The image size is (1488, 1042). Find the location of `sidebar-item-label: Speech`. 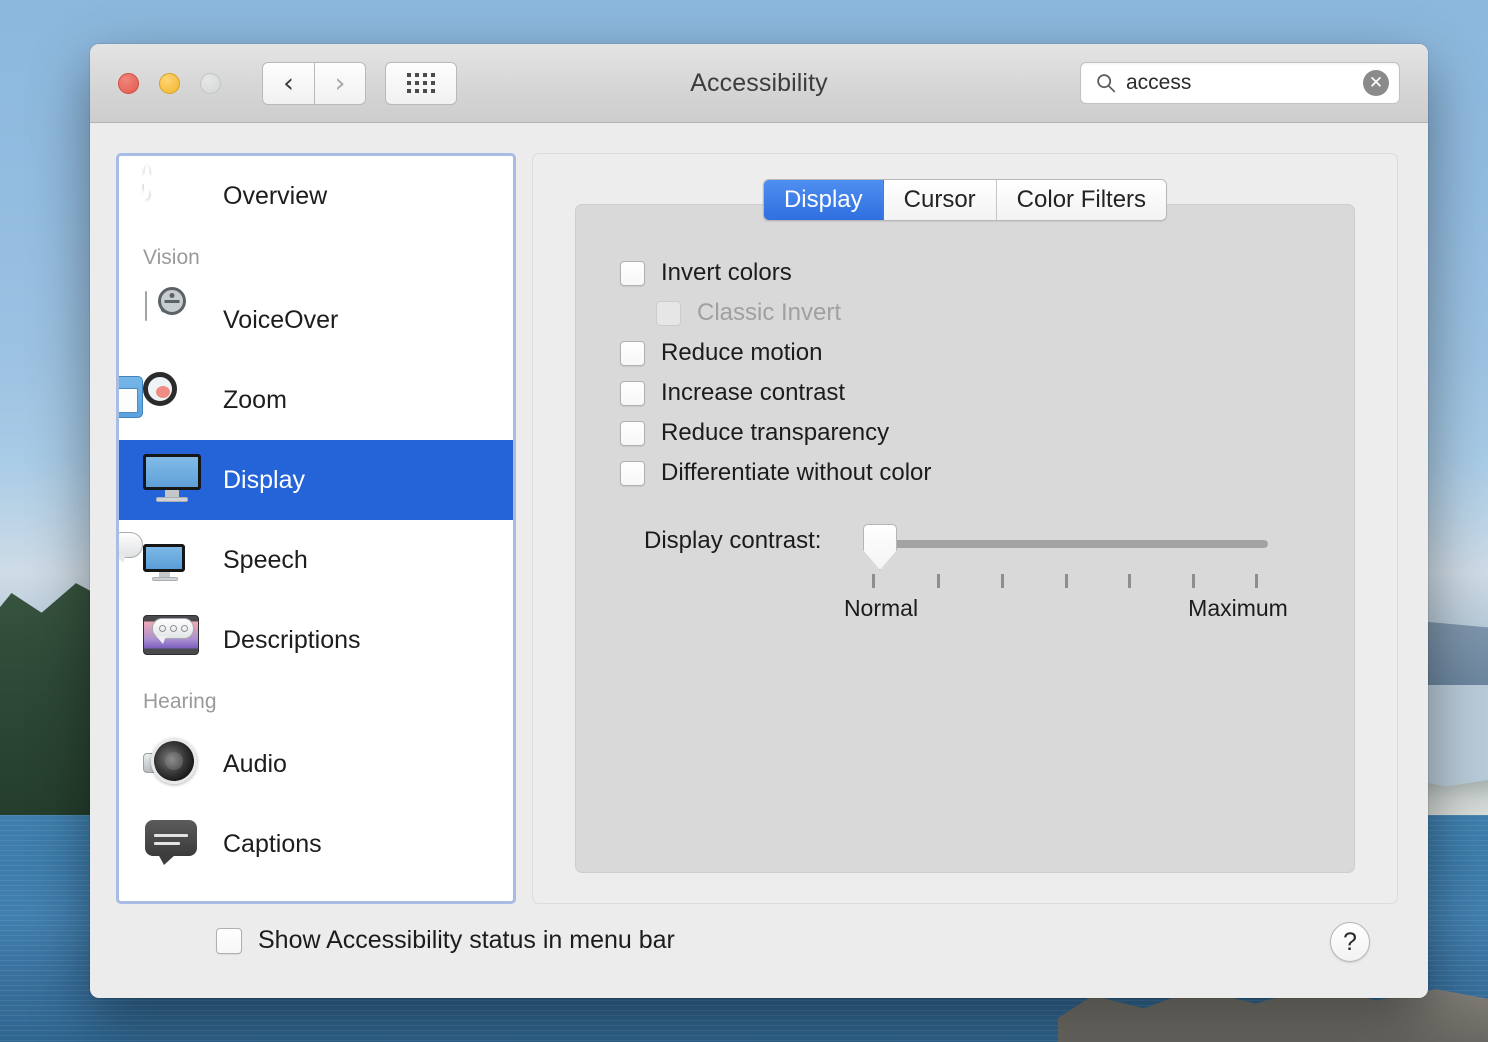

sidebar-item-label: Speech is located at coordinates (265, 559).